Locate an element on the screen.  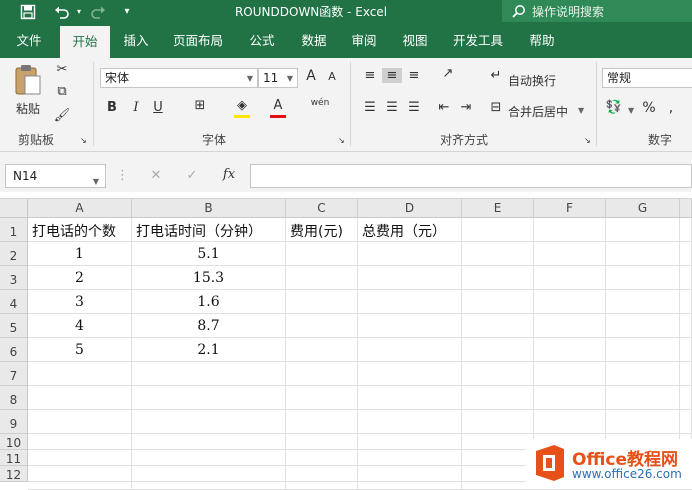
tab-view: 视图 is located at coordinates (415, 41).